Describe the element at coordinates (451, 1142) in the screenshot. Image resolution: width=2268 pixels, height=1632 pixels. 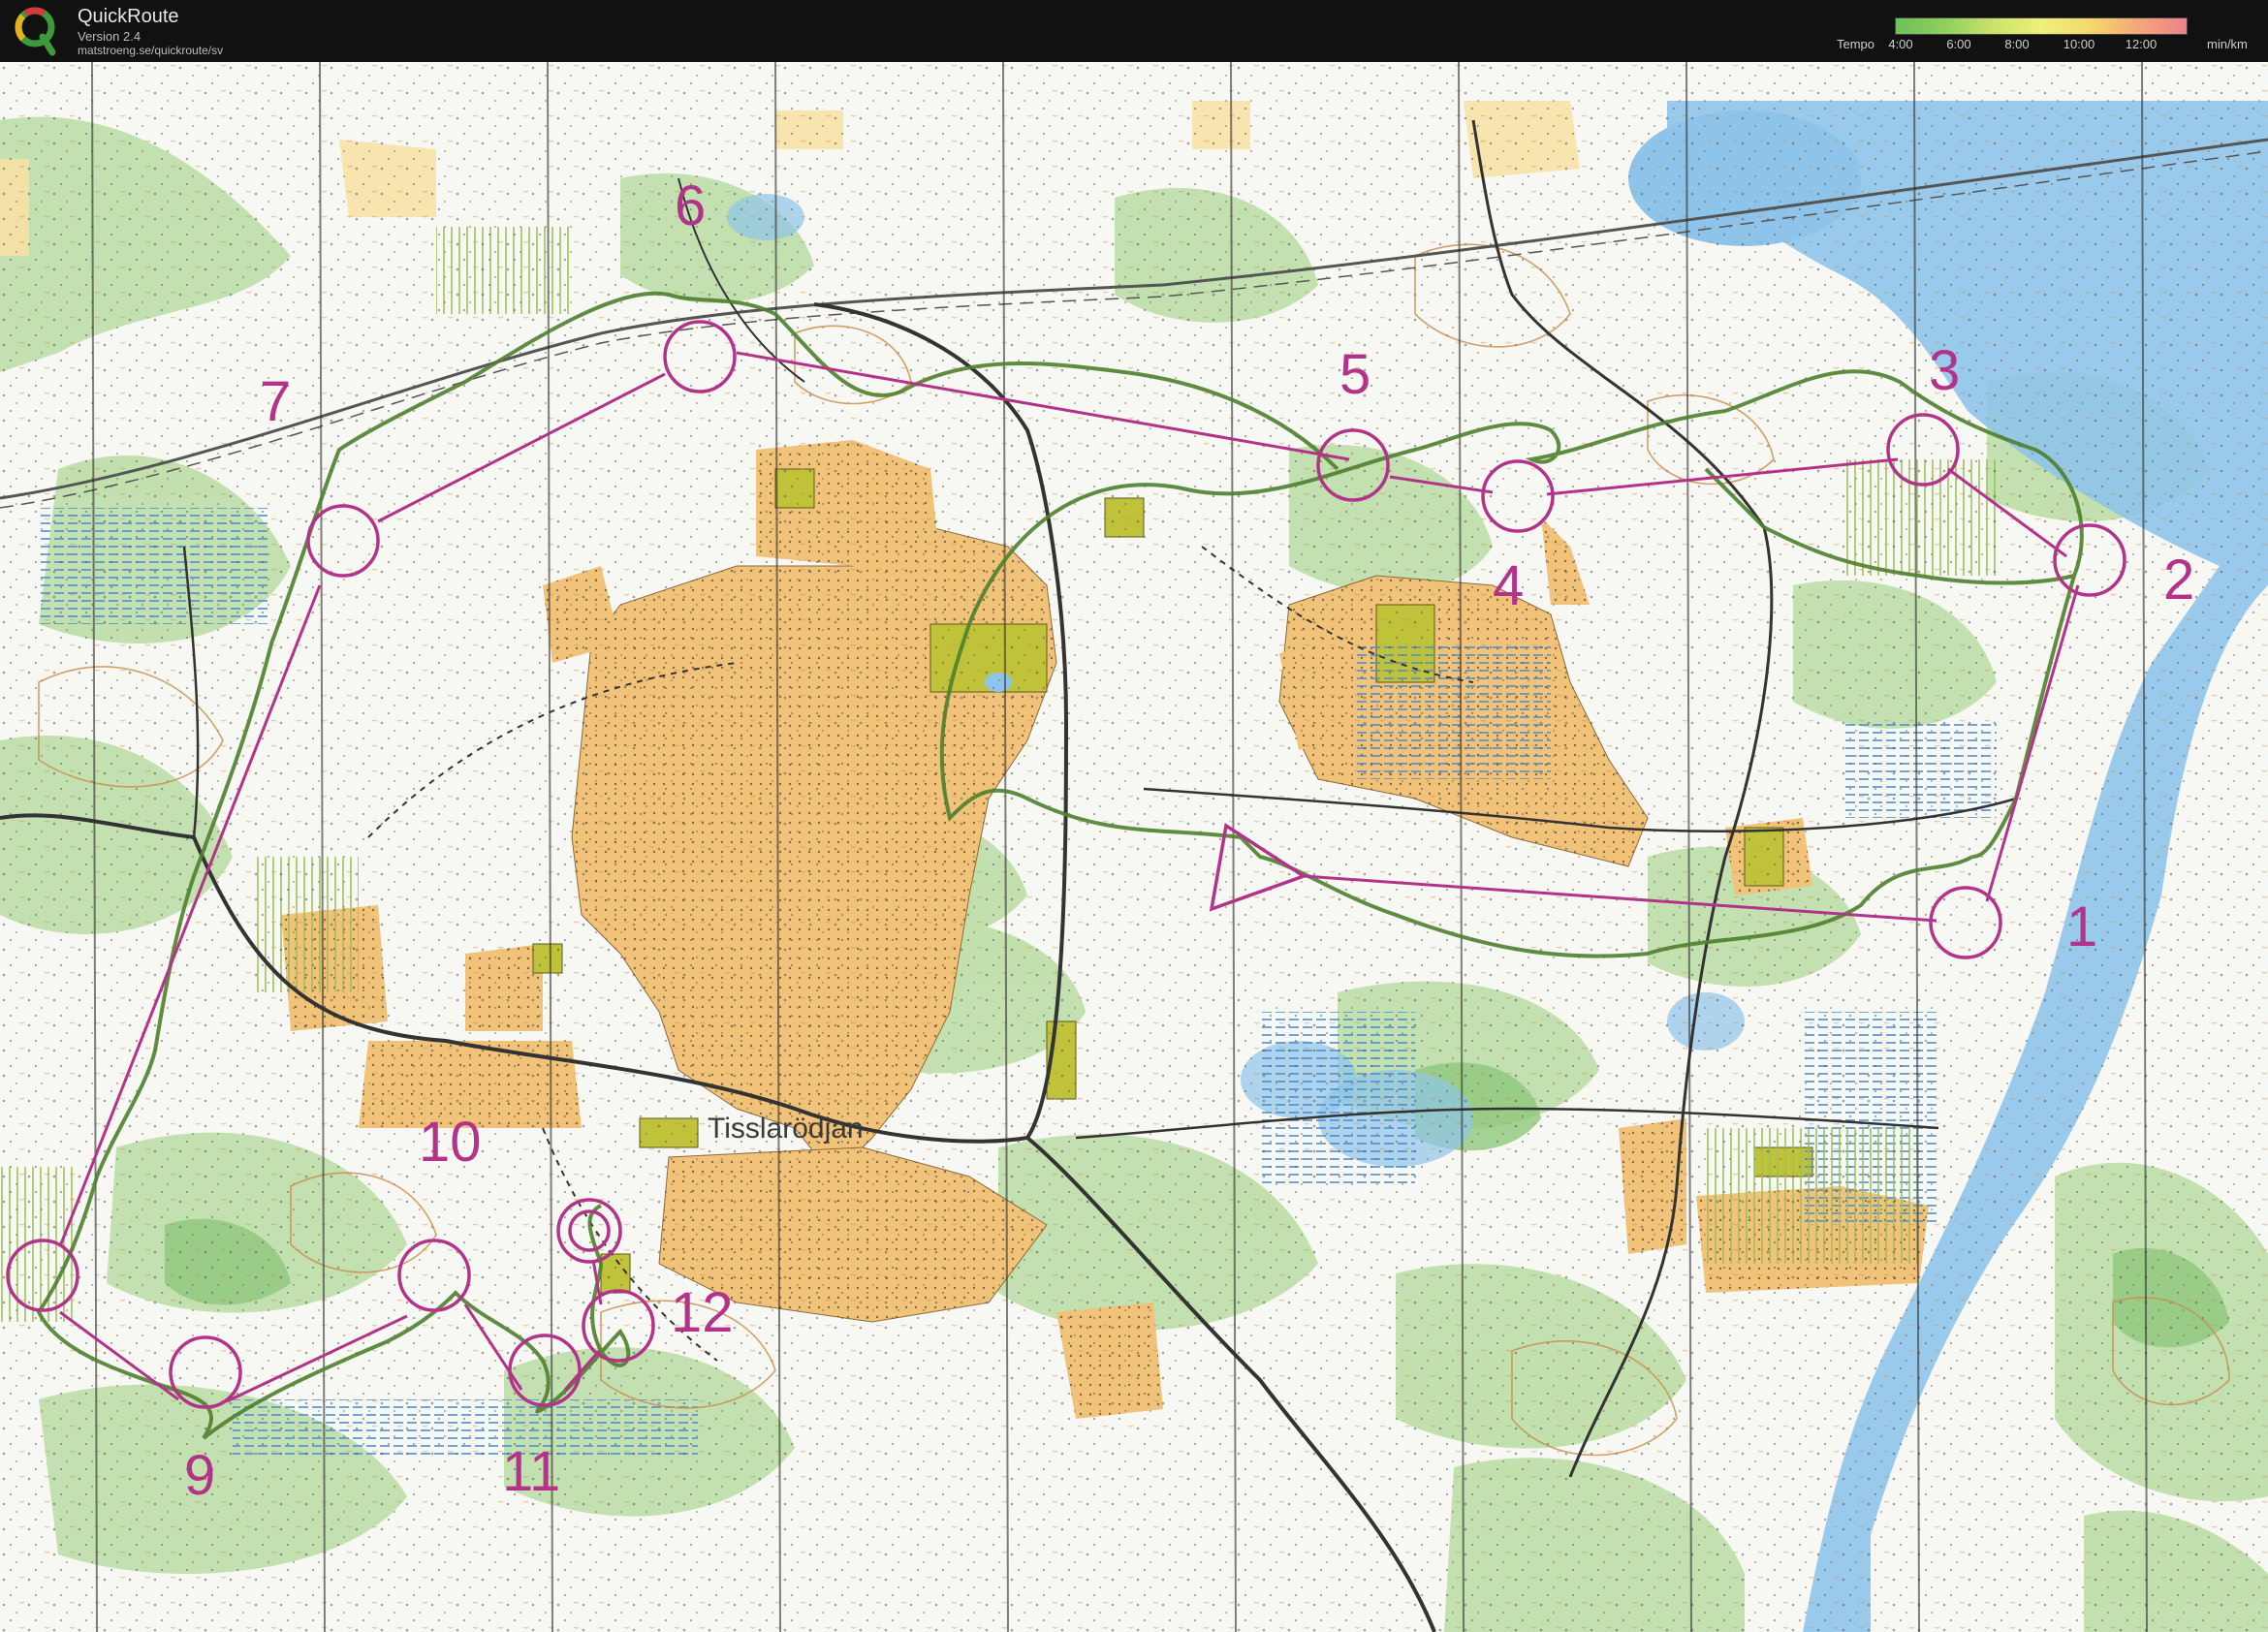
I see `control-number-10: 10` at that location.